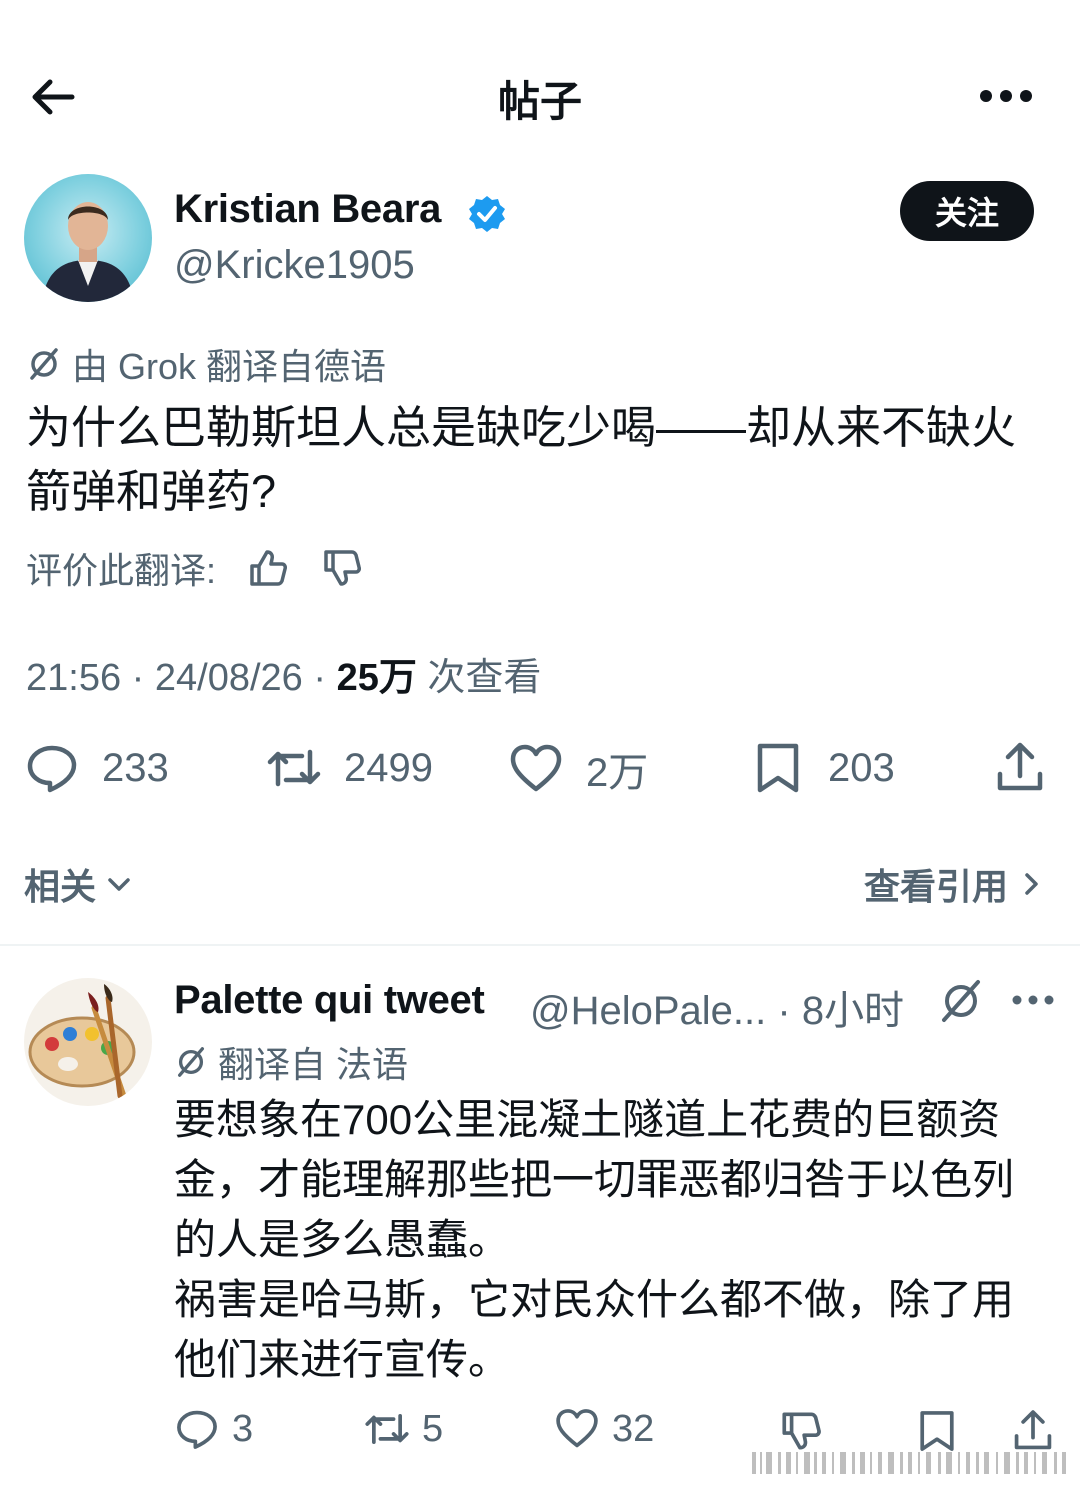 Image resolution: width=1080 pixels, height=1487 pixels. I want to click on author-handle: @Kricke1905, so click(294, 265).